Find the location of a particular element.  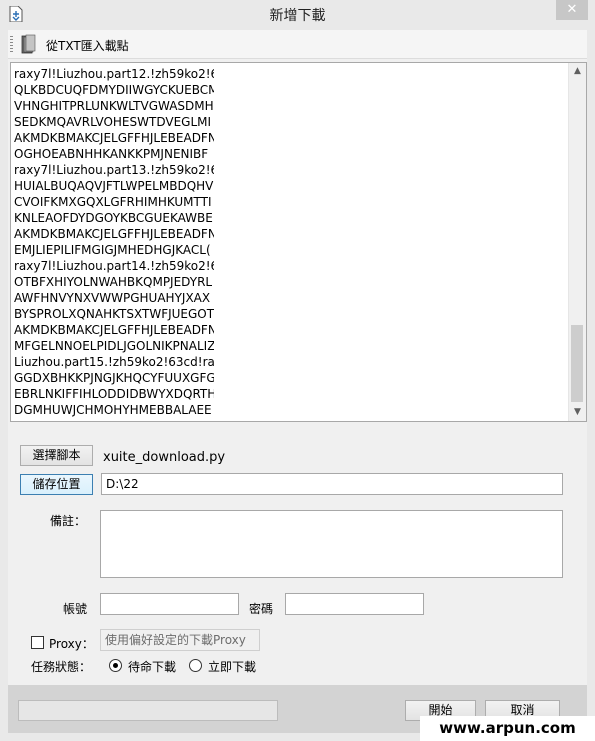

note-field is located at coordinates (331, 544).